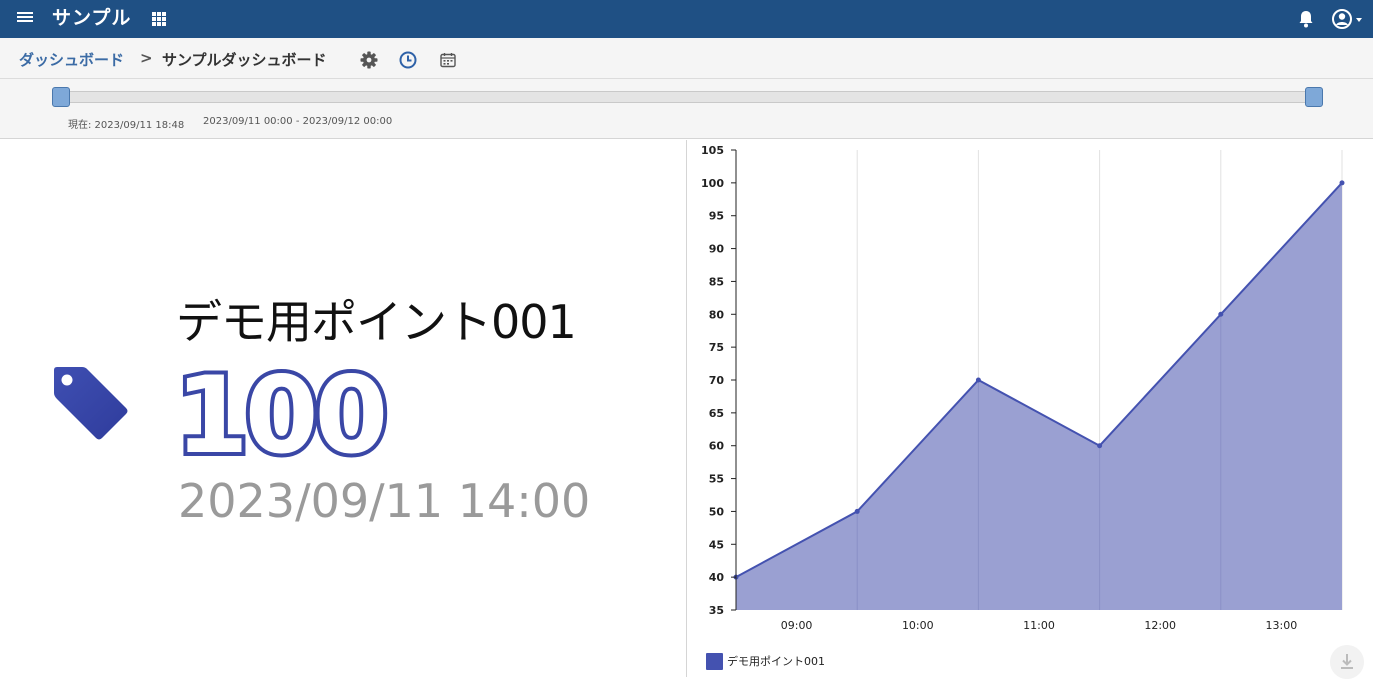 The image size is (1373, 679). Describe the element at coordinates (298, 121) in the screenshot. I see `selected-range-label: 2023/09/11 00:00 - 2023/09/12 00:00` at that location.